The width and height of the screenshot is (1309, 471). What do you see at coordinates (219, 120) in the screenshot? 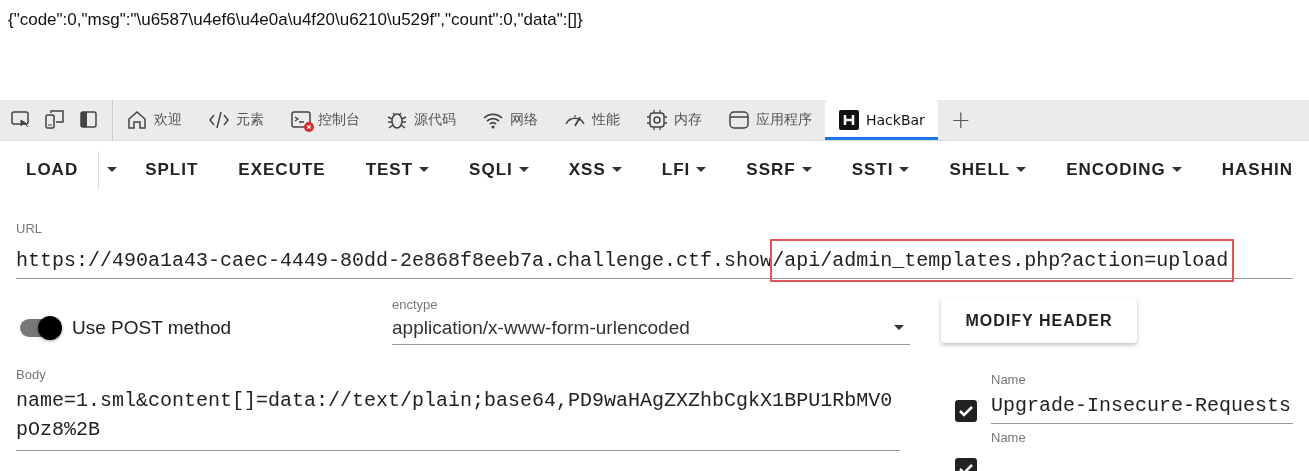
I see `code-icon` at bounding box center [219, 120].